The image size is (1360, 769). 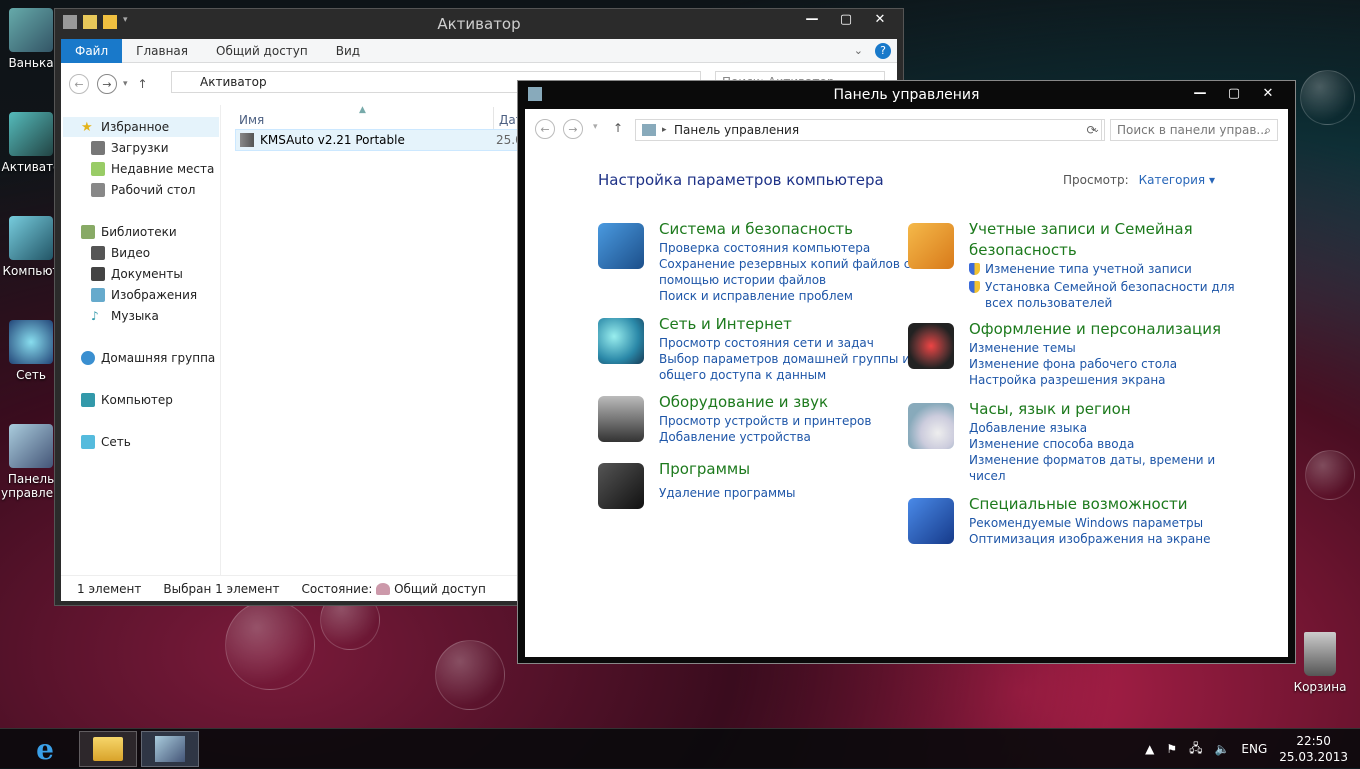 What do you see at coordinates (87, 127) in the screenshot?
I see `star-icon: ★` at bounding box center [87, 127].